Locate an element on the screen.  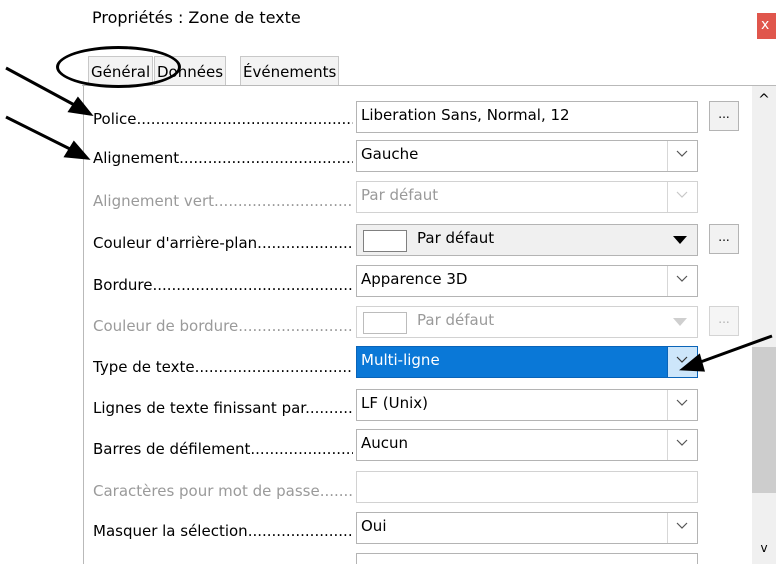
arrow-police-head is located at coordinates (80, 106).